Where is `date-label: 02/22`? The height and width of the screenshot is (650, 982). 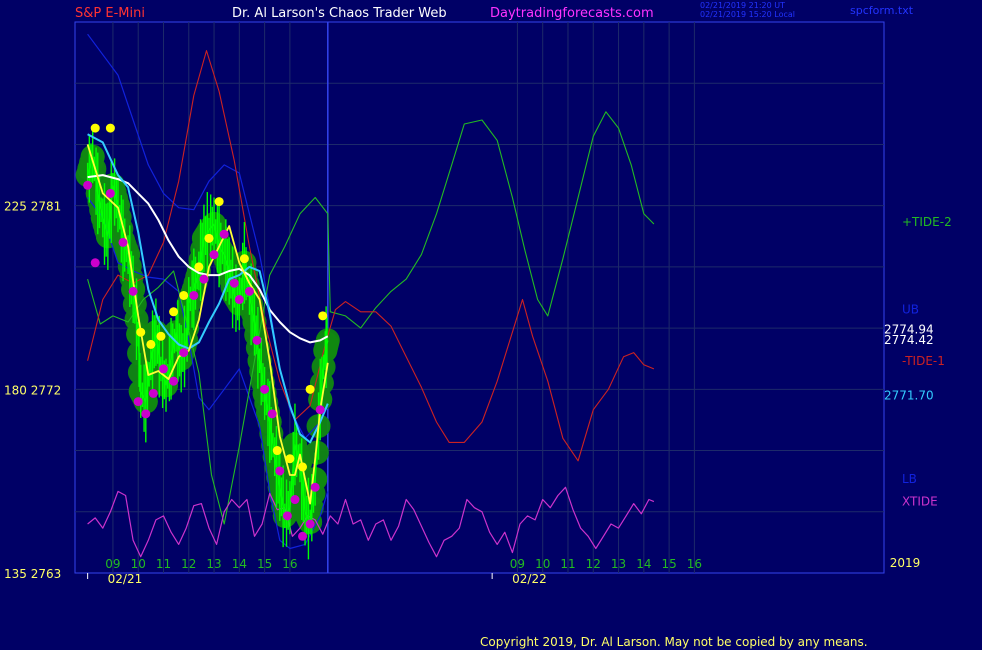
date-label: 02/22 is located at coordinates (529, 579).